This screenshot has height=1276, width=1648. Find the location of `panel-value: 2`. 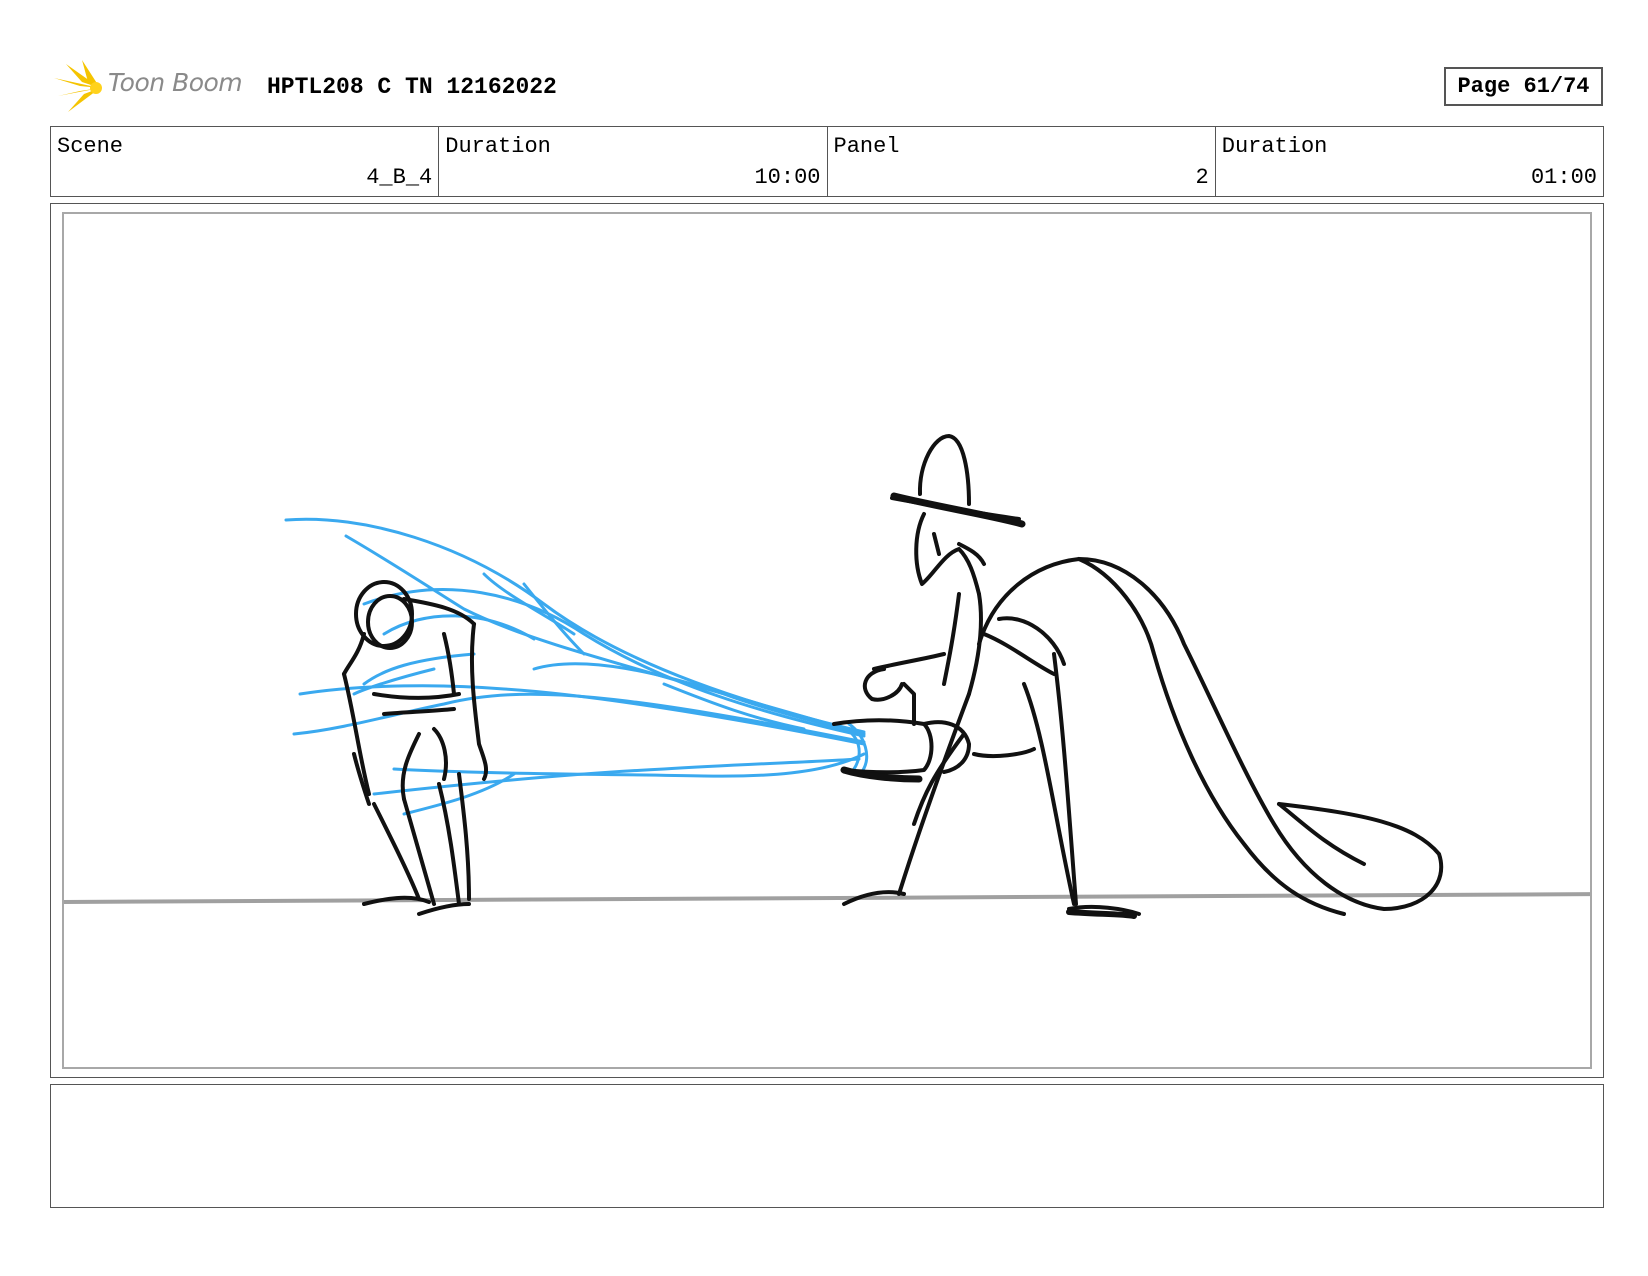

panel-value: 2 is located at coordinates (1202, 177).